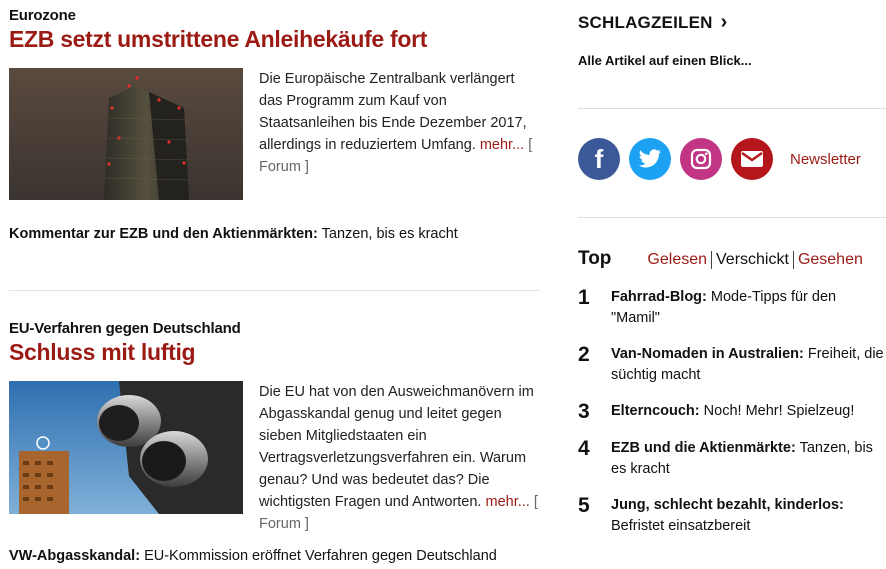 This screenshot has height=569, width=886. Describe the element at coordinates (655, 411) in the screenshot. I see `item-label: Elterncouch:` at that location.